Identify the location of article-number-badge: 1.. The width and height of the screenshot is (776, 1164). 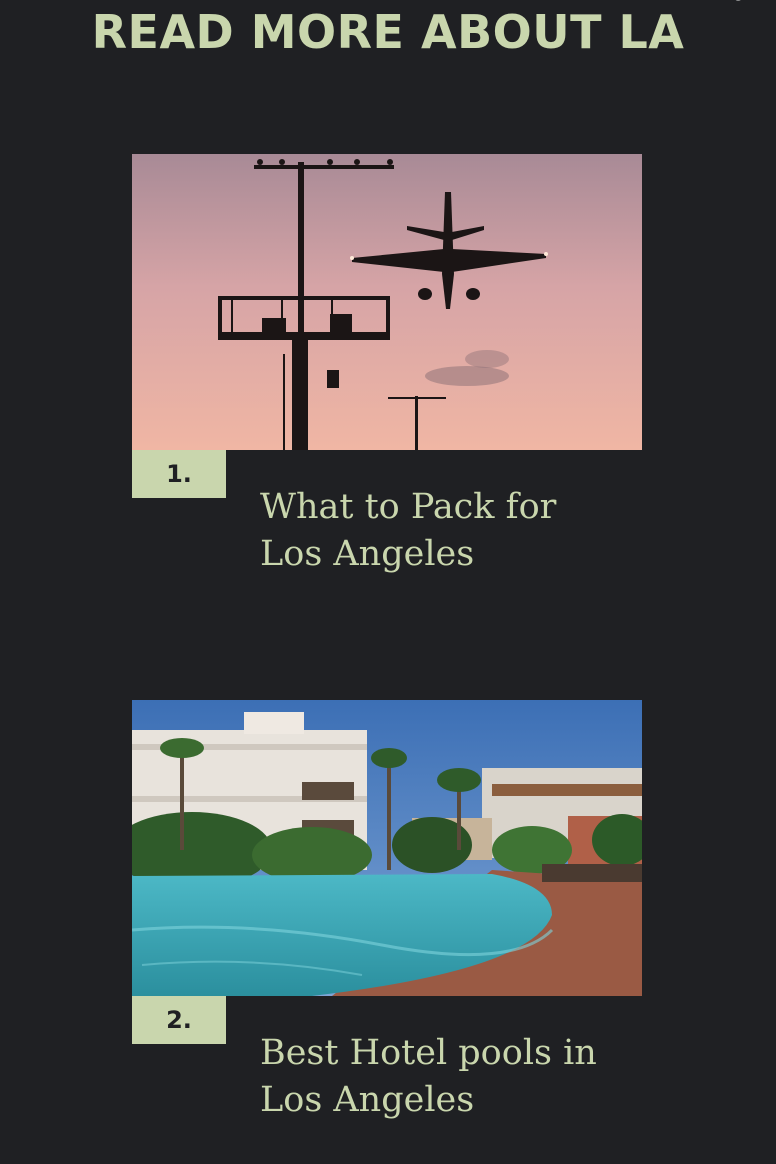
(179, 474).